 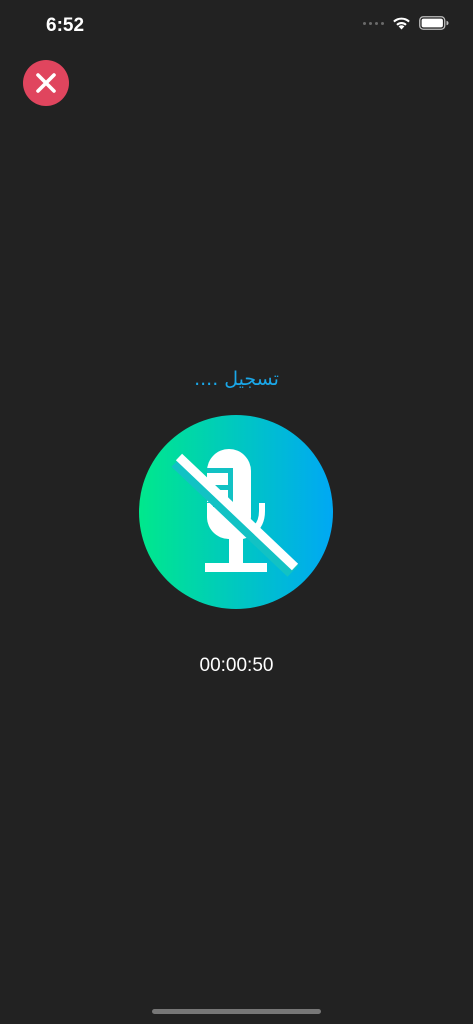 What do you see at coordinates (65, 25) in the screenshot?
I see `status-time: 6:52` at bounding box center [65, 25].